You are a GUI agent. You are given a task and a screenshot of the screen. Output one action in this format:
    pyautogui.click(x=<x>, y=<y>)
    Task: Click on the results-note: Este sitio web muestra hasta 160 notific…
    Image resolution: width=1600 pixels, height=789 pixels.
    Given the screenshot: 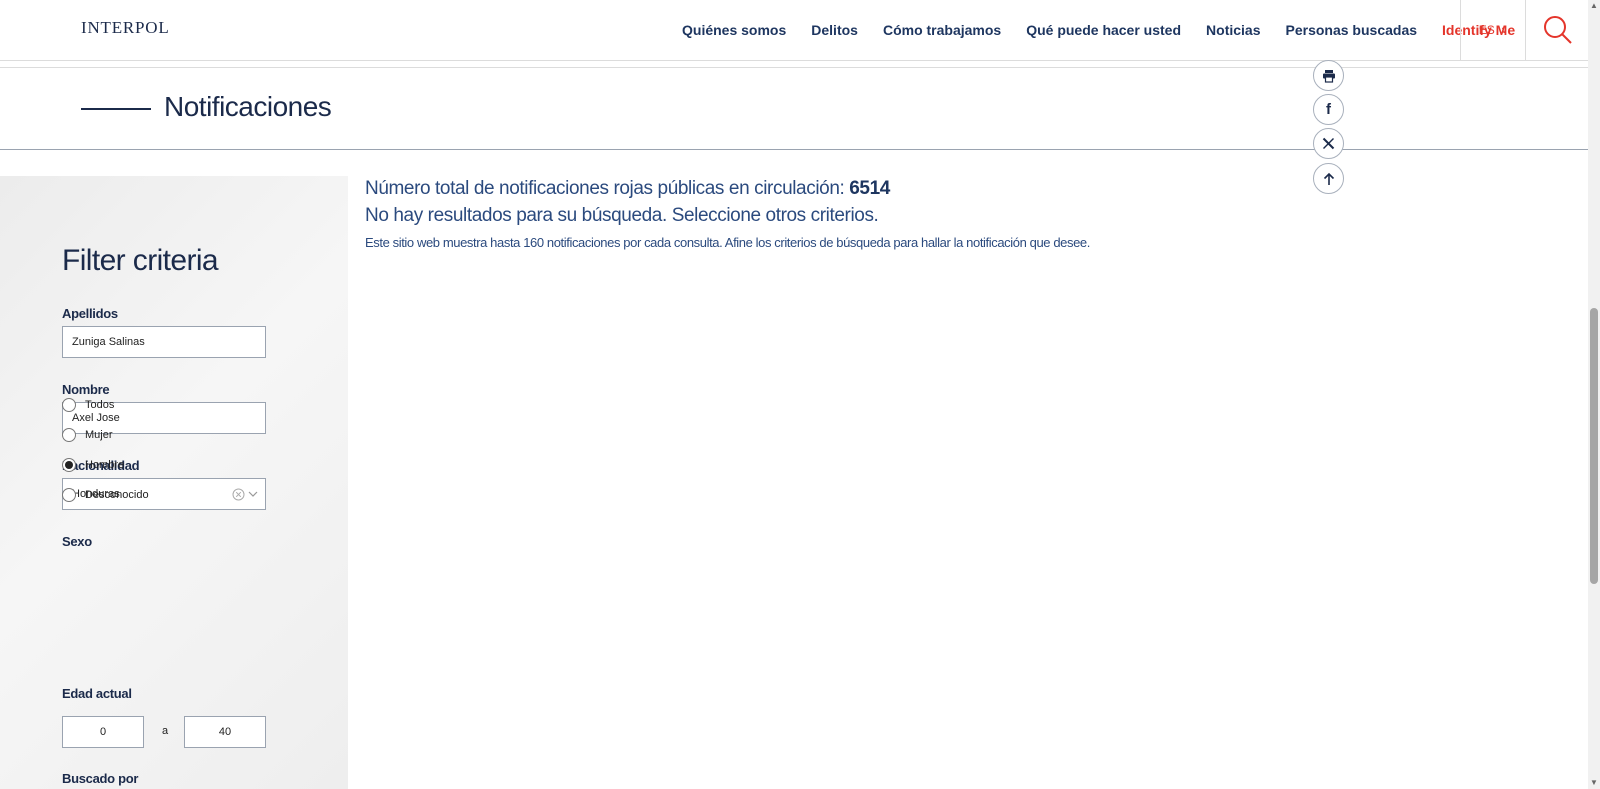 What is the action you would take?
    pyautogui.click(x=727, y=242)
    